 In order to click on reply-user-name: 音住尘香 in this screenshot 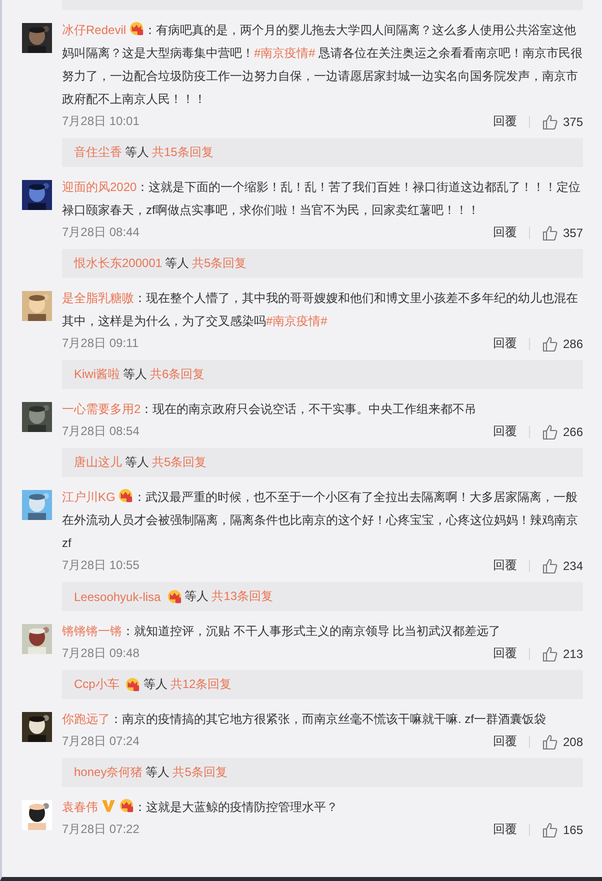, I will do `click(98, 152)`.